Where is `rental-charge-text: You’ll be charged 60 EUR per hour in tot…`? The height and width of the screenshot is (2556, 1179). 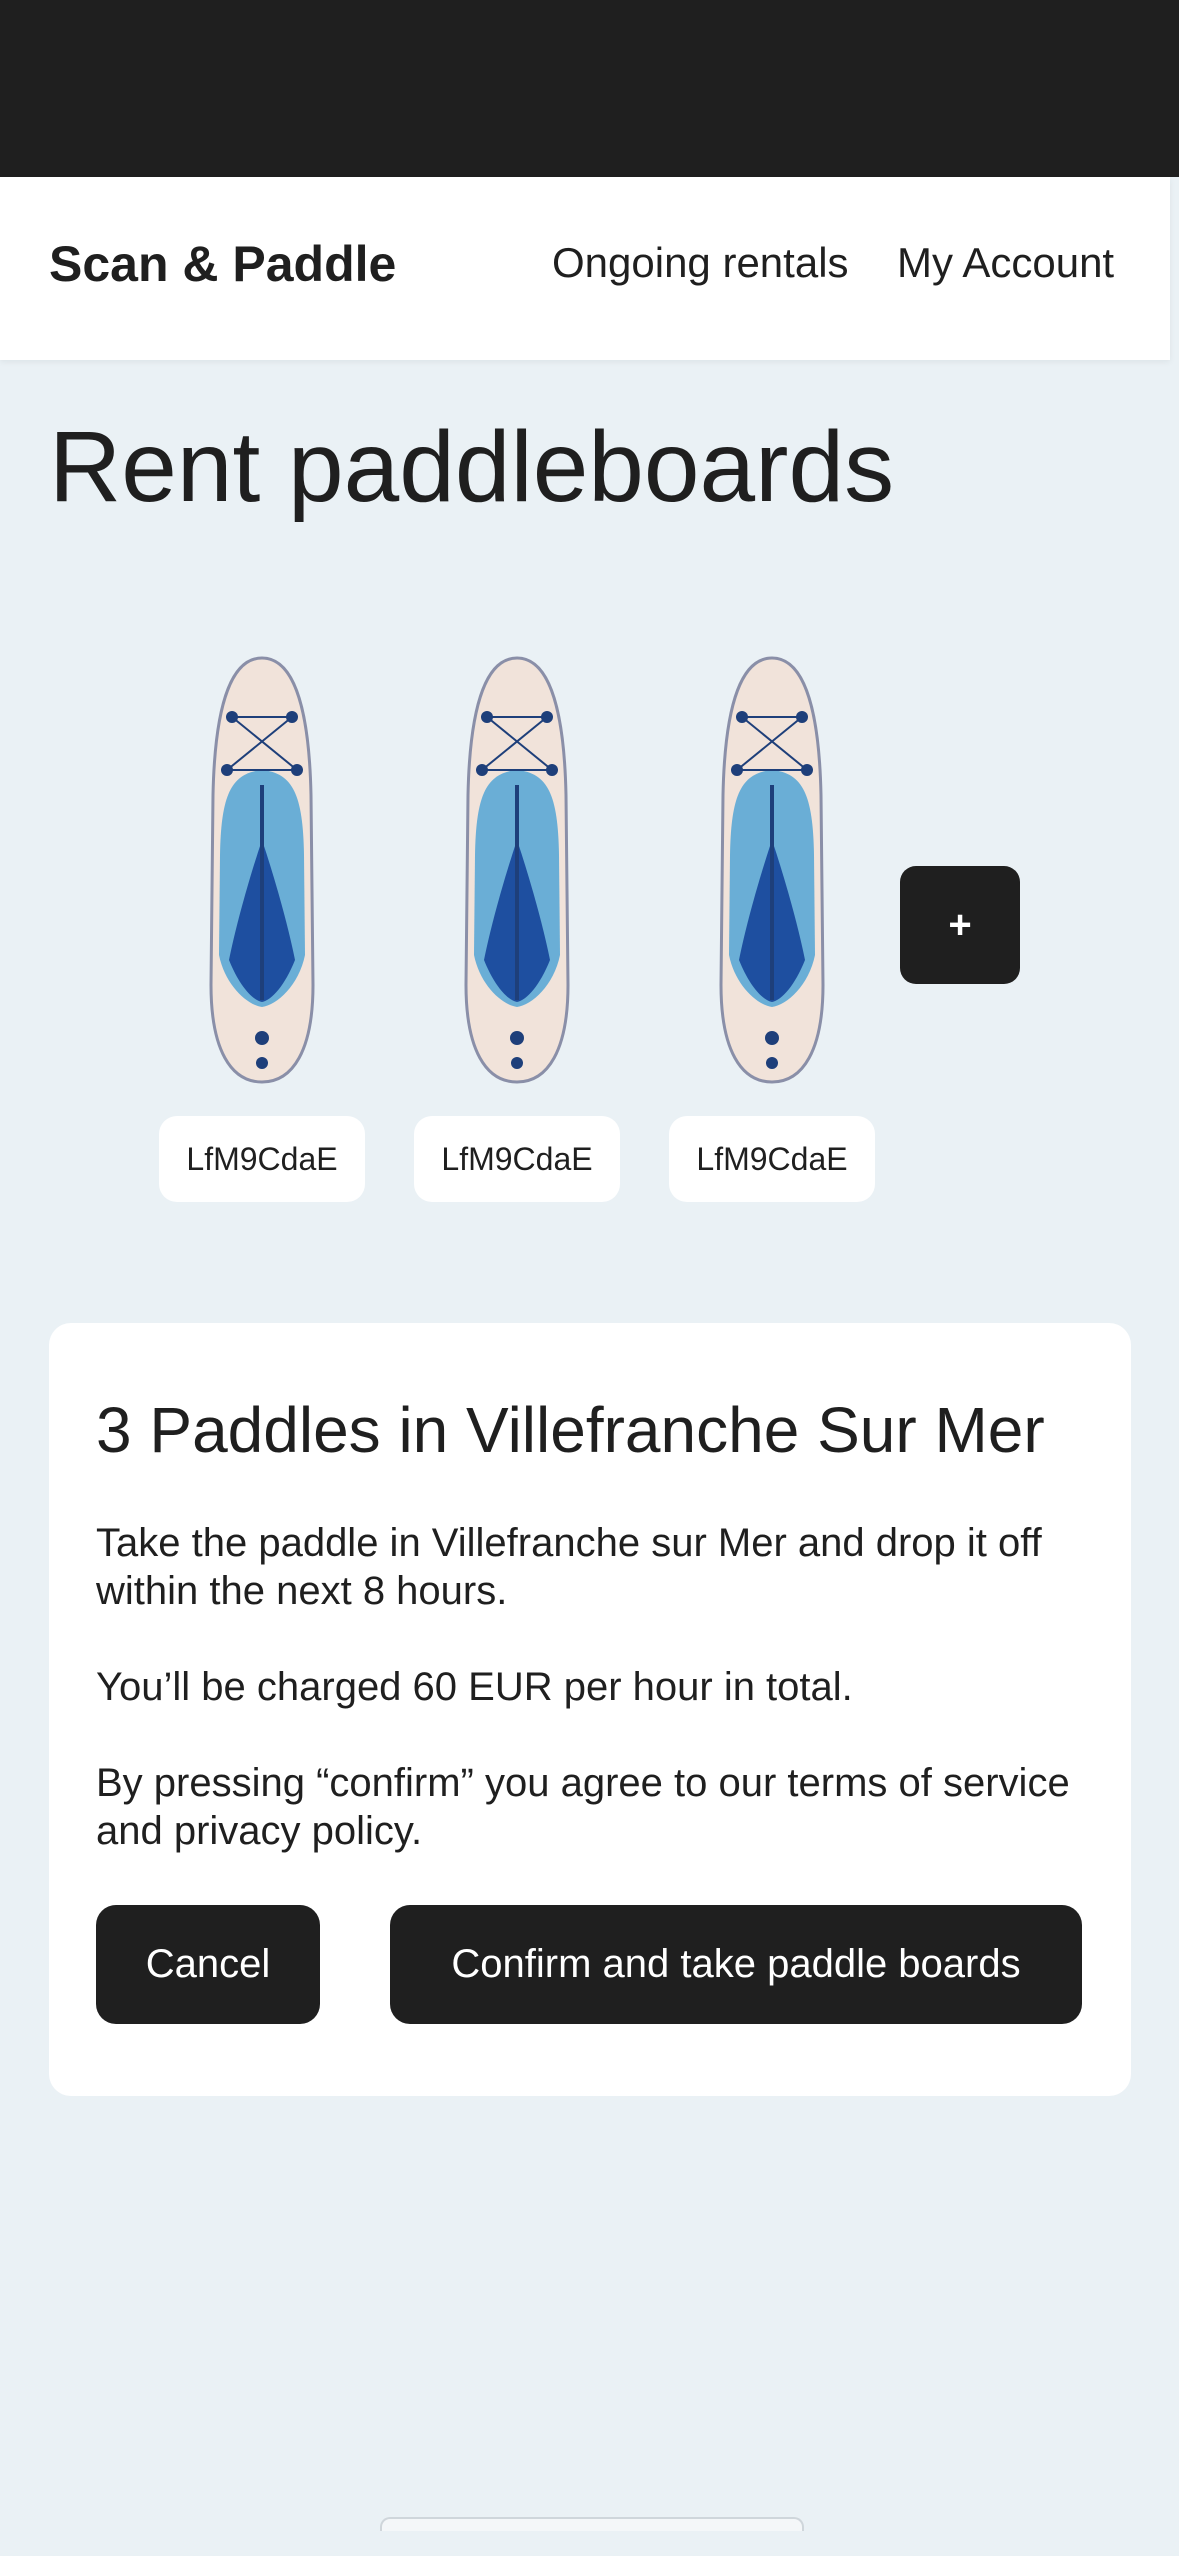 rental-charge-text: You’ll be charged 60 EUR per hour in tot… is located at coordinates (474, 1687).